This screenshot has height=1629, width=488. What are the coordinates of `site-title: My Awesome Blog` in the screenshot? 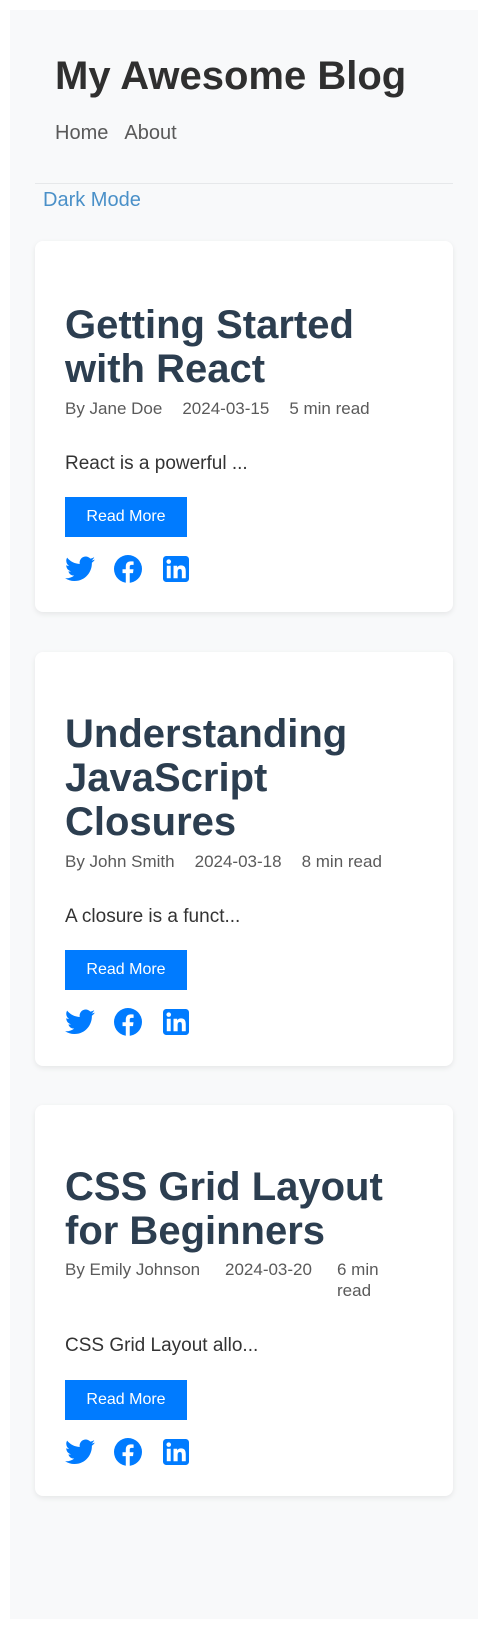 It's located at (231, 76).